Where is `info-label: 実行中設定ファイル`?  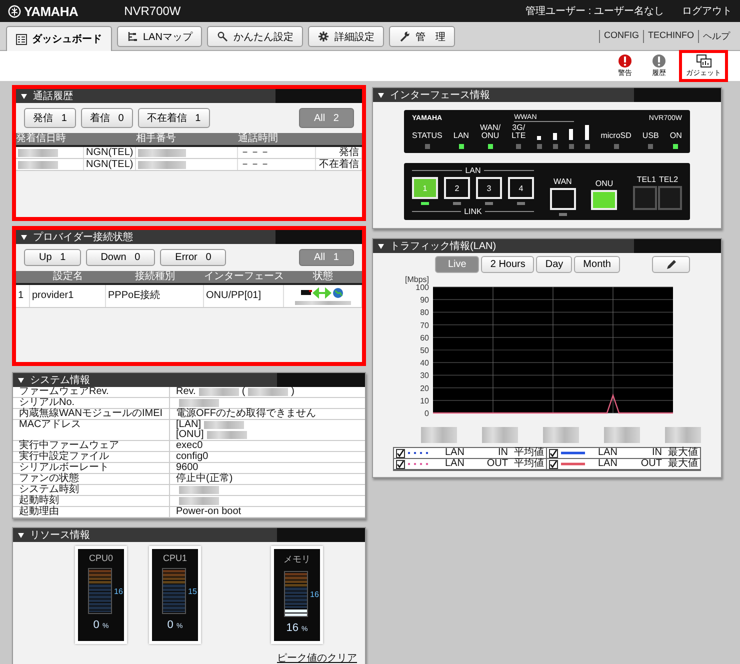
info-label: 実行中設定ファイル is located at coordinates (91, 457).